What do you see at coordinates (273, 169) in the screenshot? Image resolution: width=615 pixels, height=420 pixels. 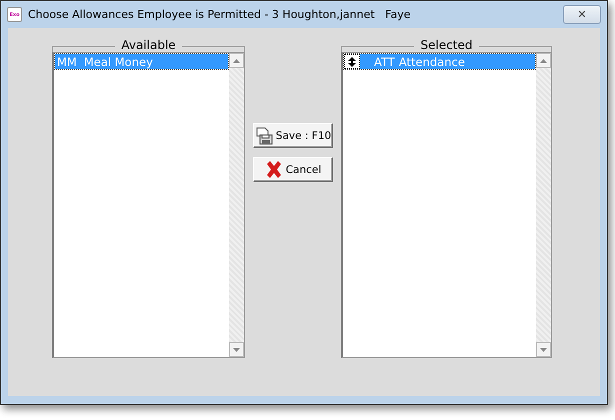 I see `cross-icon` at bounding box center [273, 169].